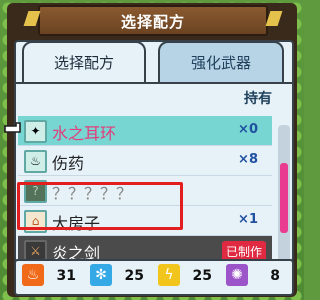 The height and width of the screenshot is (300, 320). I want to click on resource-value: 31, so click(66, 276).